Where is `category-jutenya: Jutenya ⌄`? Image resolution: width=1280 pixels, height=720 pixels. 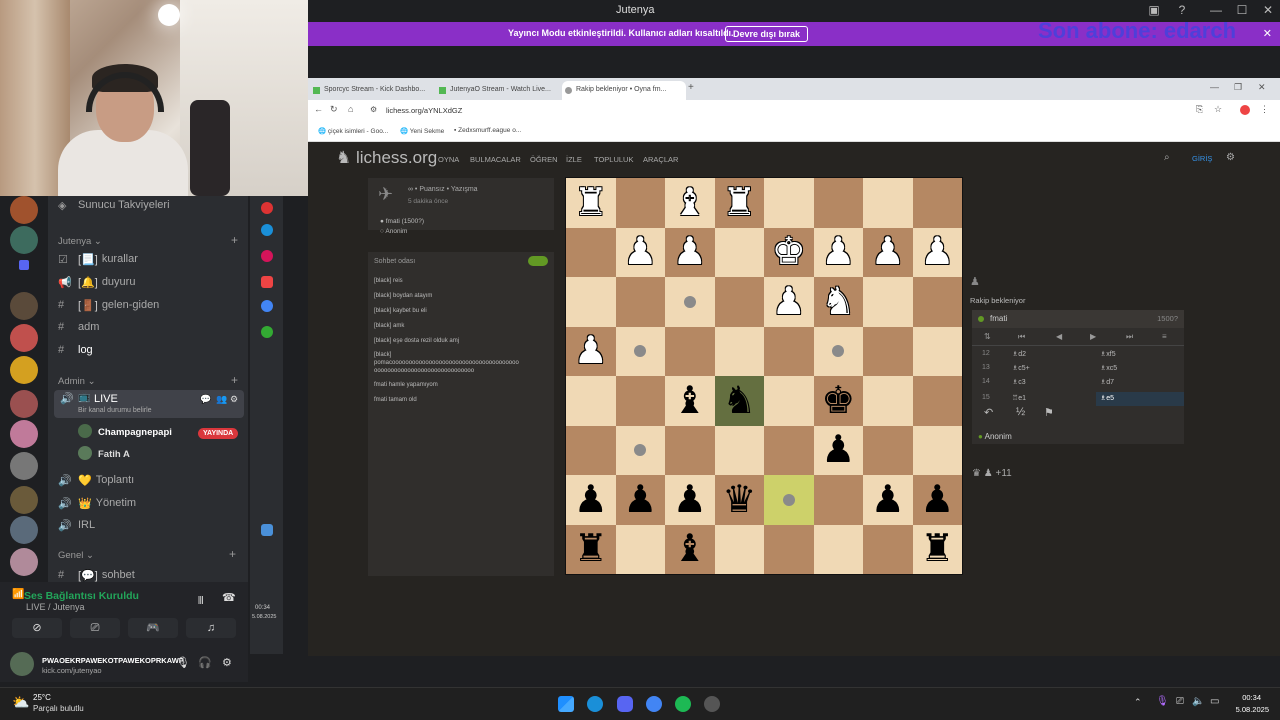 category-jutenya: Jutenya ⌄ is located at coordinates (80, 241).